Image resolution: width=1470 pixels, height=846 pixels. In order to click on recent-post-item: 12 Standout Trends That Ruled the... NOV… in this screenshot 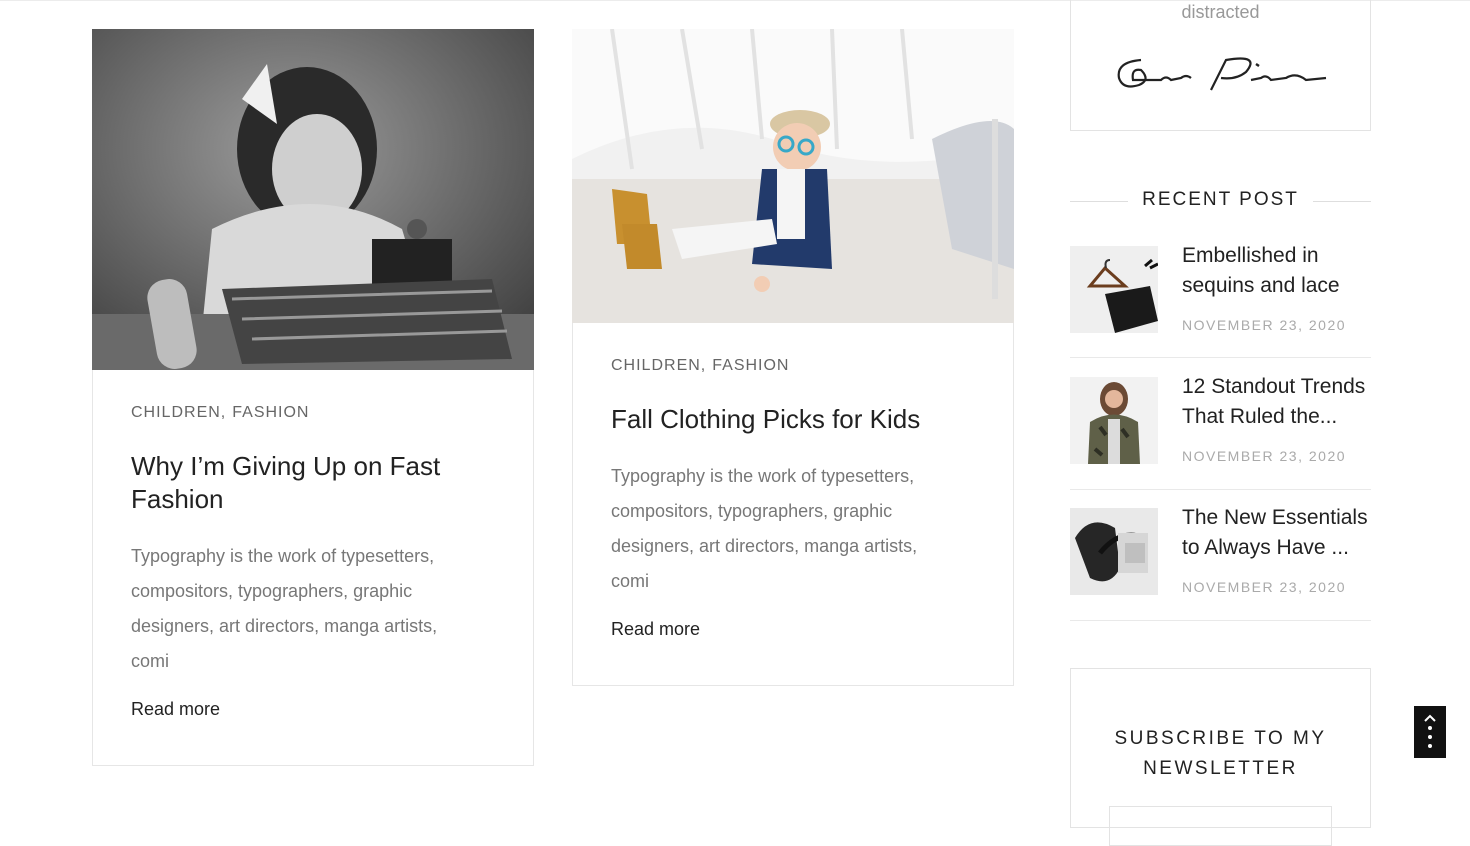, I will do `click(1220, 432)`.